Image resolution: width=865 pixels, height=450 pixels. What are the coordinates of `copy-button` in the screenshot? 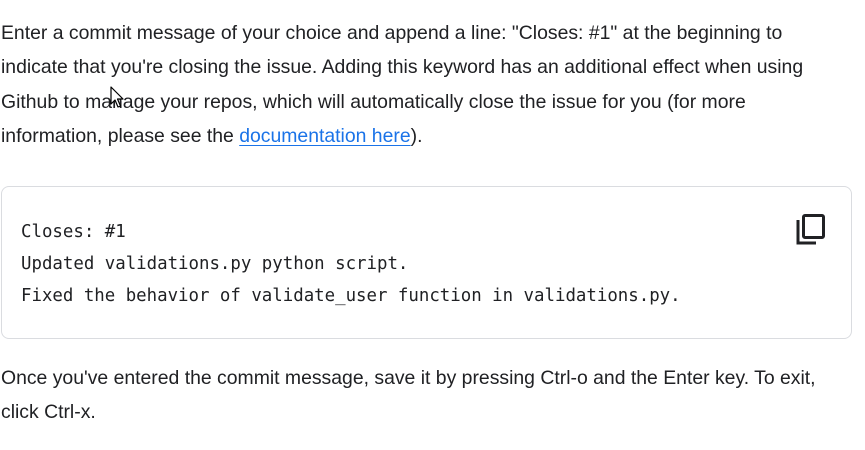 It's located at (811, 229).